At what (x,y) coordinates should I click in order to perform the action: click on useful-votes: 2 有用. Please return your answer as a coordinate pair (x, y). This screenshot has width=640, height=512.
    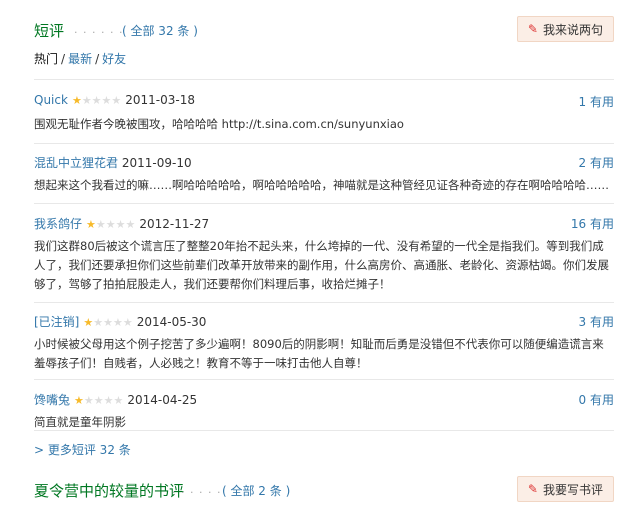
    Looking at the image, I should click on (596, 162).